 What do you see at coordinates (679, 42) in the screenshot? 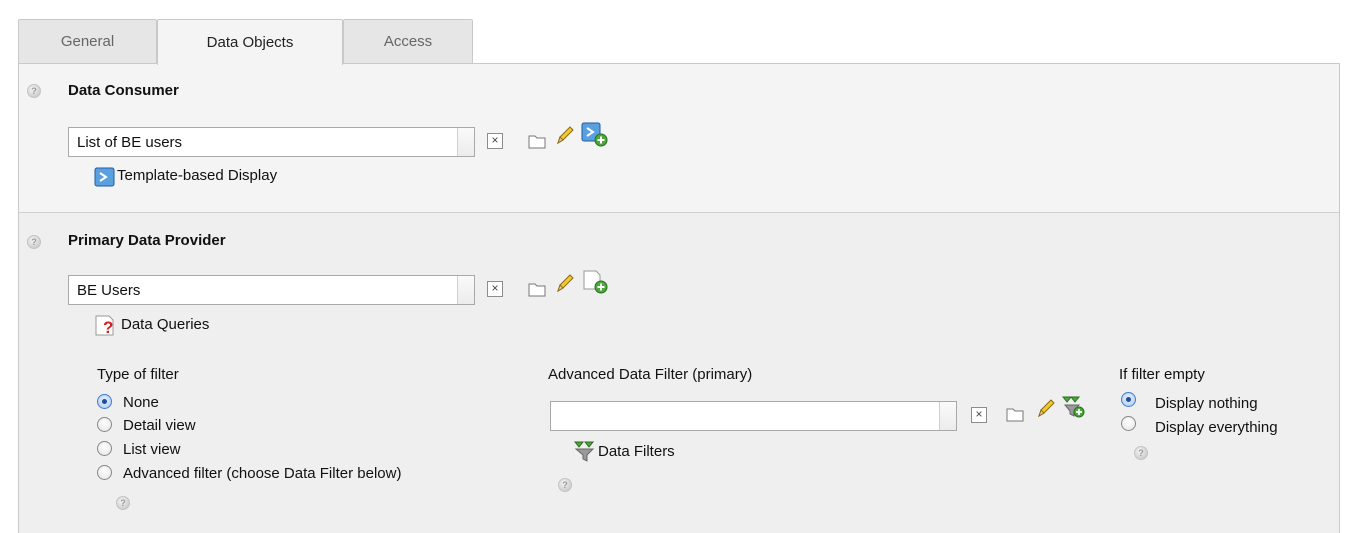
I see `tab-bar: General Data Objects Access` at bounding box center [679, 42].